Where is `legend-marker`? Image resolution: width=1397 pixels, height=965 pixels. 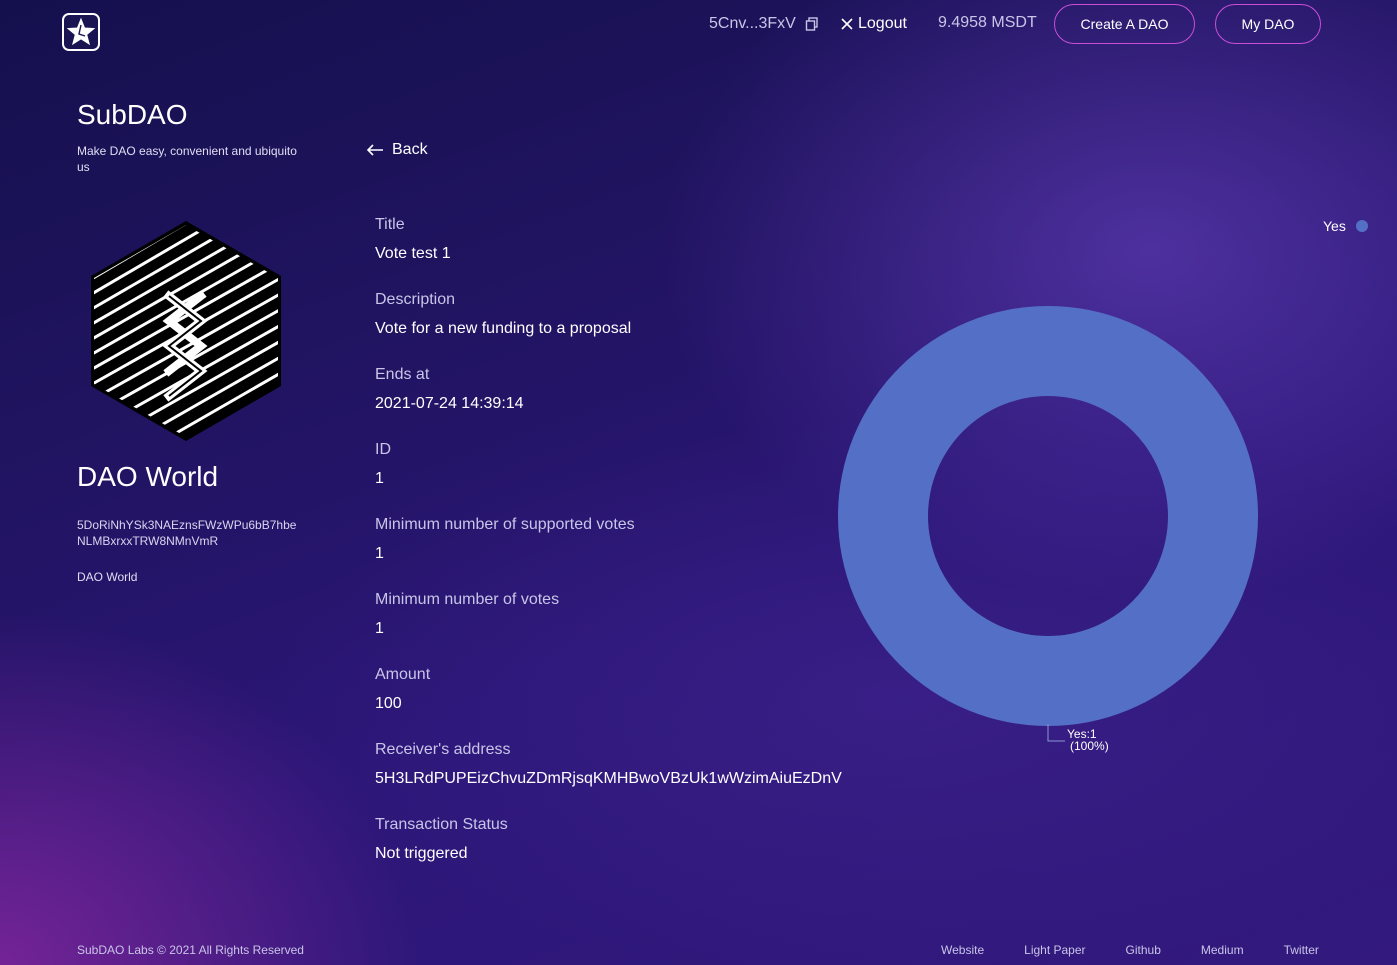
legend-marker is located at coordinates (1361, 226).